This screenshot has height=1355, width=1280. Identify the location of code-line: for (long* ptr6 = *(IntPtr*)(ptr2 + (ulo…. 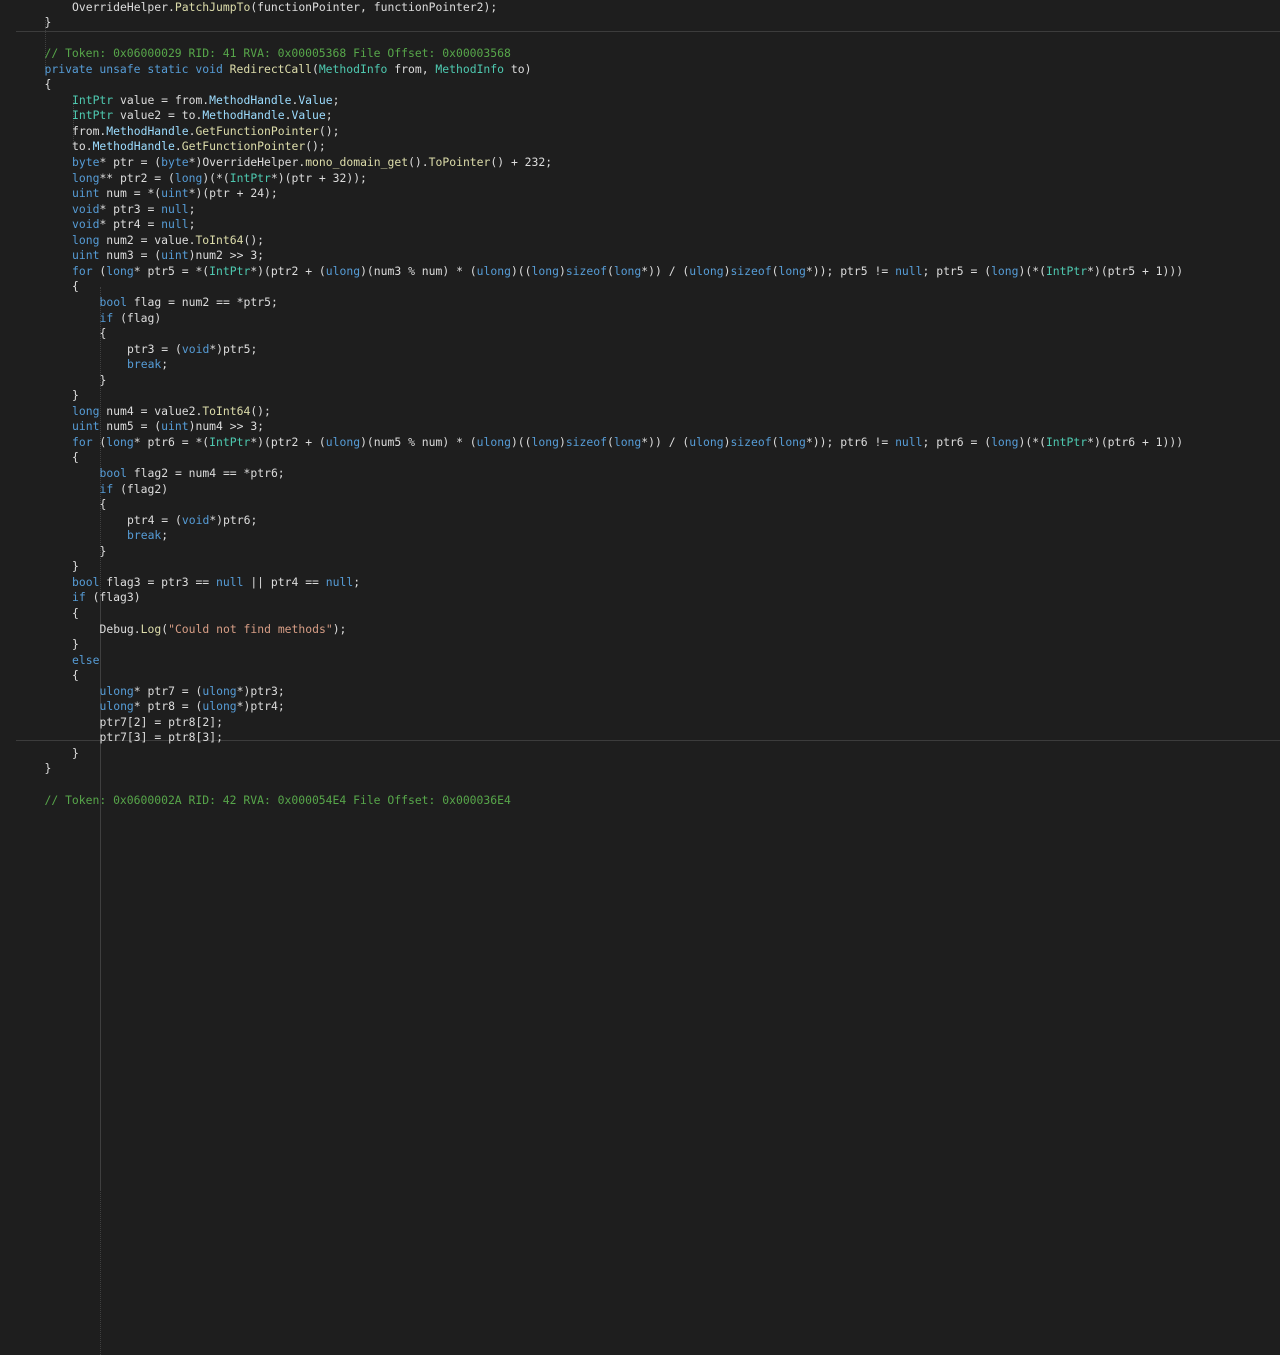
(627, 442).